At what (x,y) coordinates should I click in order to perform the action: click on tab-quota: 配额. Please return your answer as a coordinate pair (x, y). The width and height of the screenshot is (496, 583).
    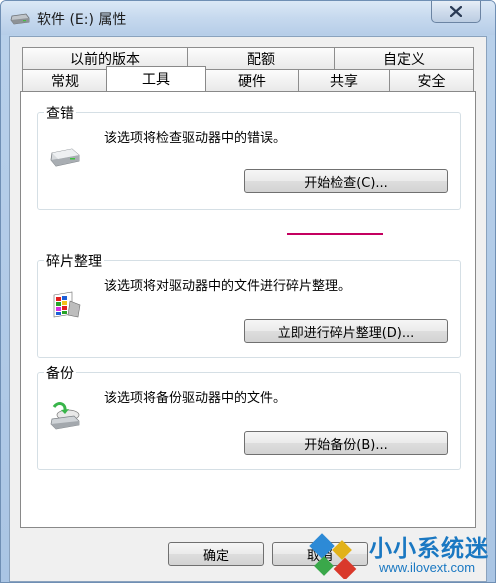
    Looking at the image, I should click on (261, 58).